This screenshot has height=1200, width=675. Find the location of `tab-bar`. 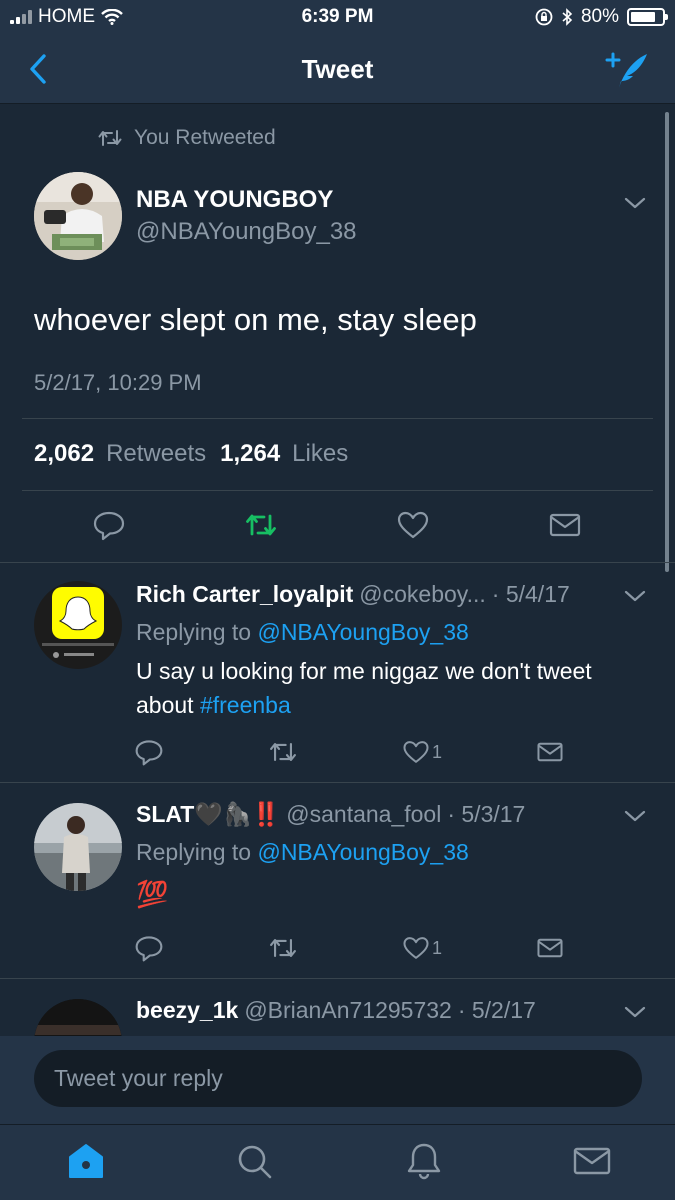

tab-bar is located at coordinates (337, 1162).